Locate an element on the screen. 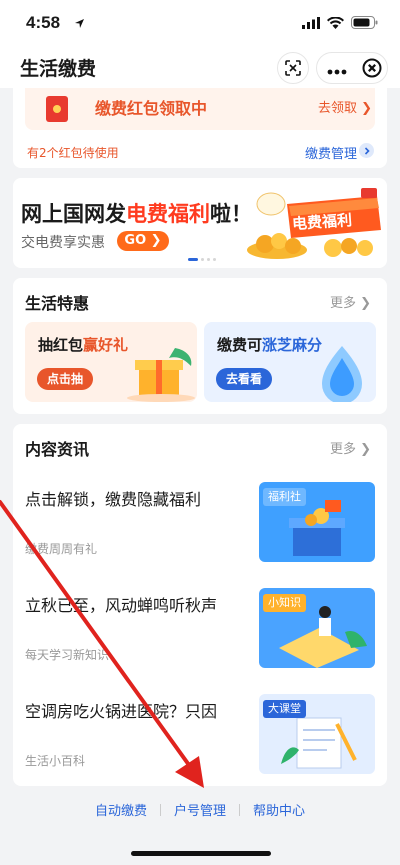 The image size is (400, 865). article-source: 缴费周周有礼 is located at coordinates (61, 549).